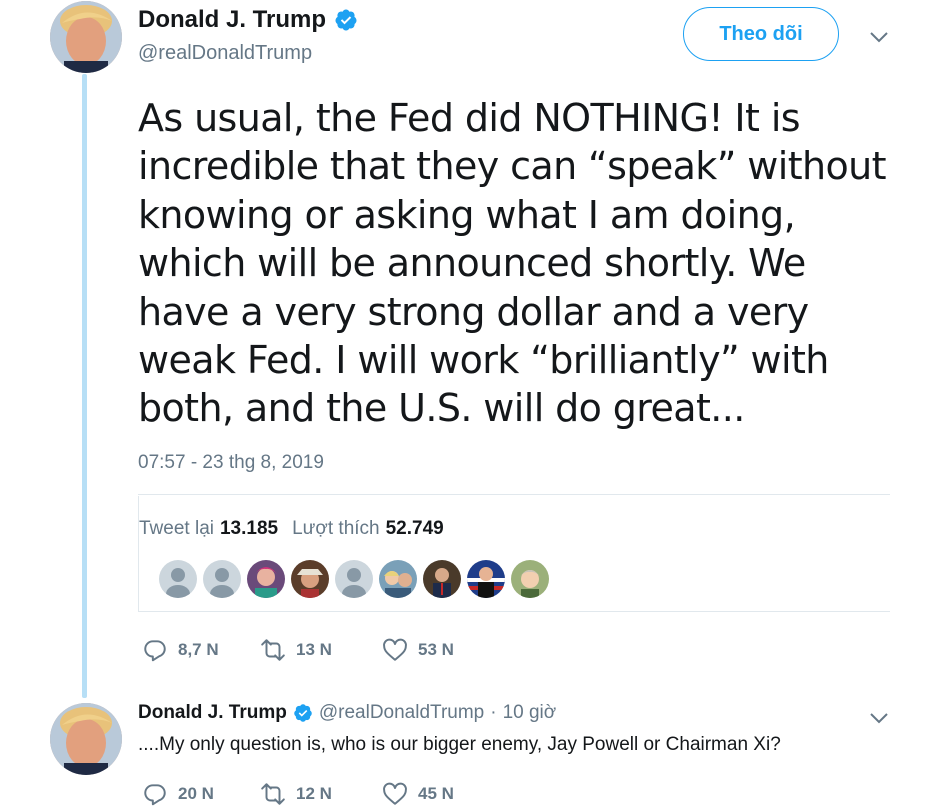 This screenshot has width=934, height=811. Describe the element at coordinates (249, 528) in the screenshot. I see `retweets-stat-count: 13.185` at that location.